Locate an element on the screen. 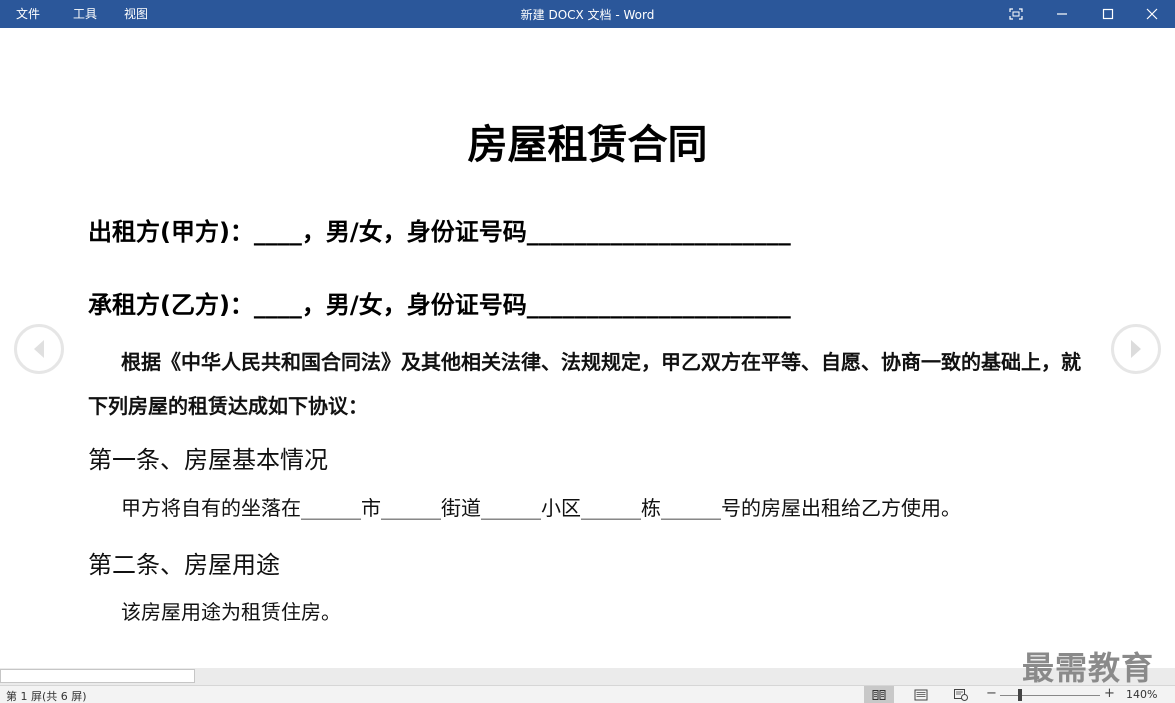 The width and height of the screenshot is (1175, 703). scrollbar-thumb is located at coordinates (97, 676).